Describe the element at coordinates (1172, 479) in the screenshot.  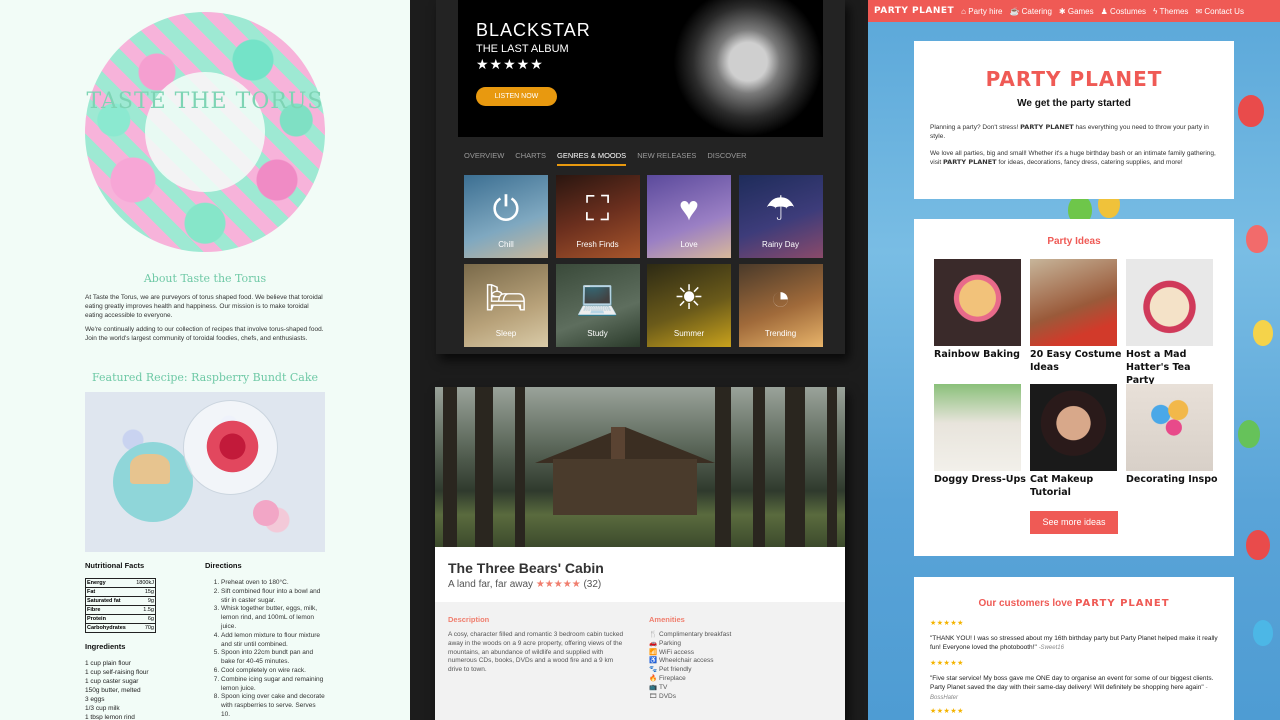
I see `idea-caption-link: Decorating Inspo` at that location.